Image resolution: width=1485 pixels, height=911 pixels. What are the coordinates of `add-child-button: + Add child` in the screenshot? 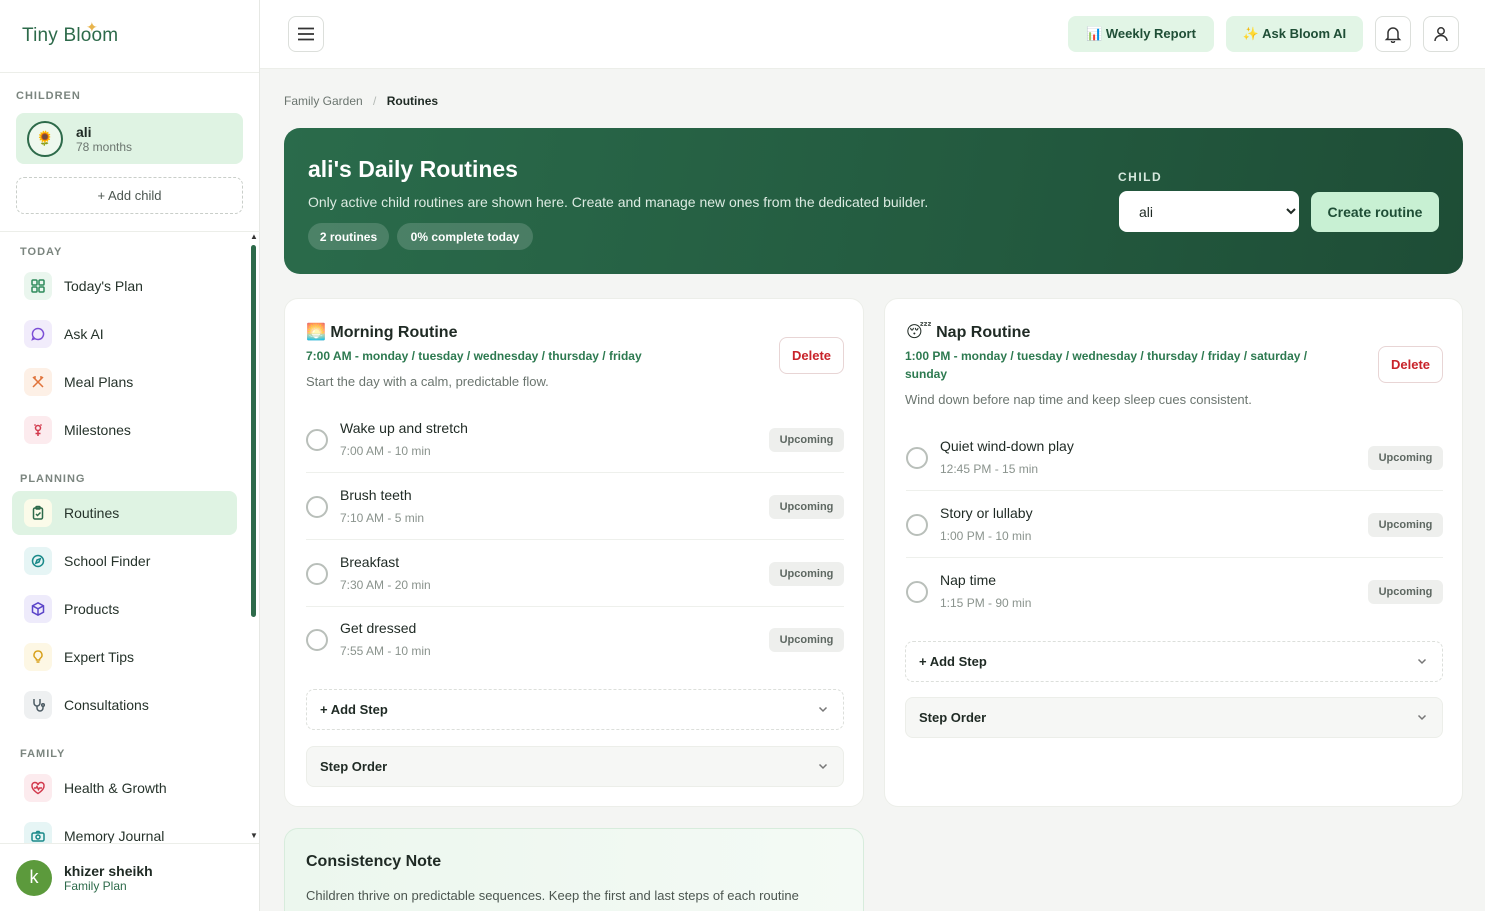 It's located at (129, 195).